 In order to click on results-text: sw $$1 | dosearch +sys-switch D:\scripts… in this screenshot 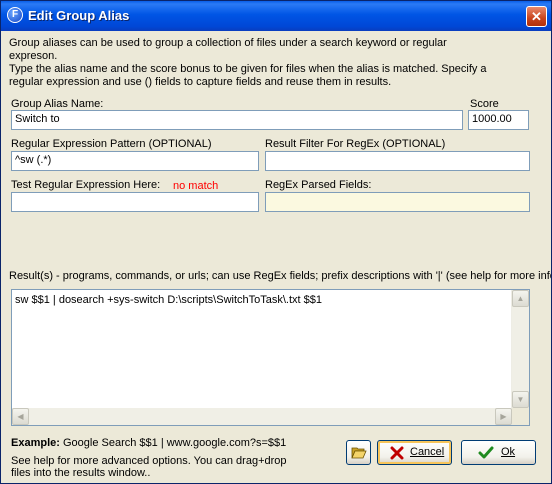, I will do `click(168, 300)`.